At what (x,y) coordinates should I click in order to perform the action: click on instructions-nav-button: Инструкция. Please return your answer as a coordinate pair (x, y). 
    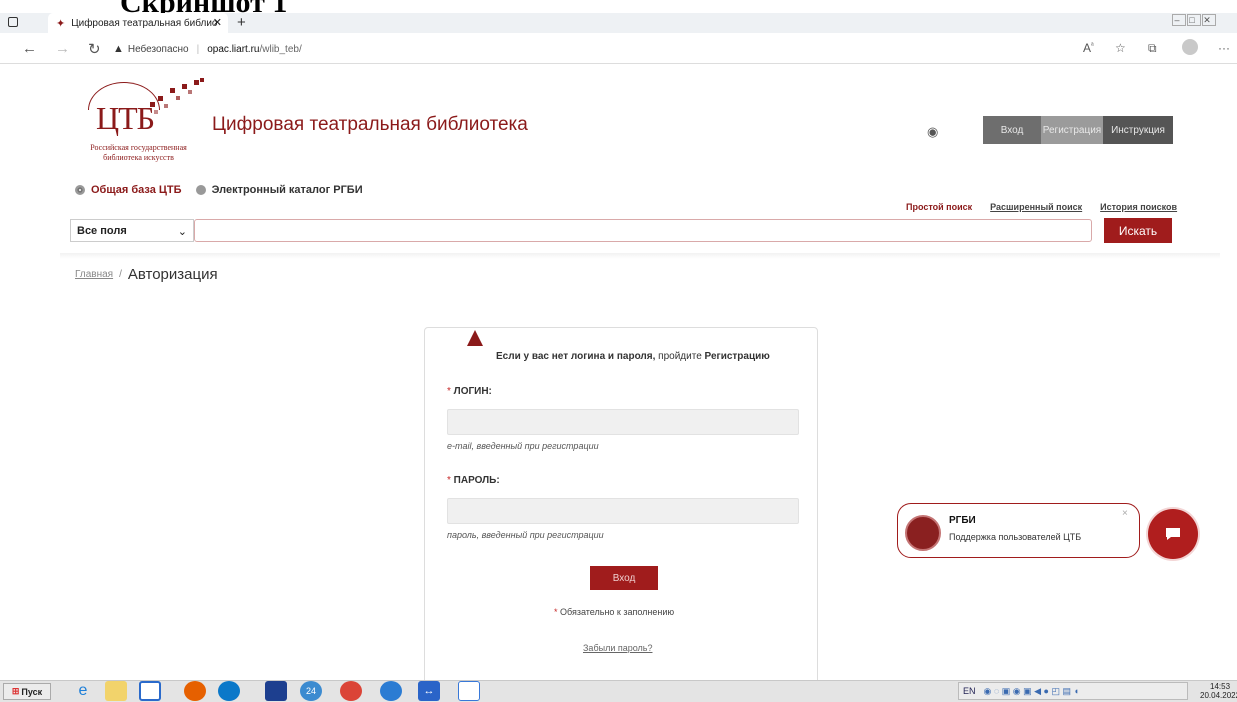
    Looking at the image, I should click on (1138, 130).